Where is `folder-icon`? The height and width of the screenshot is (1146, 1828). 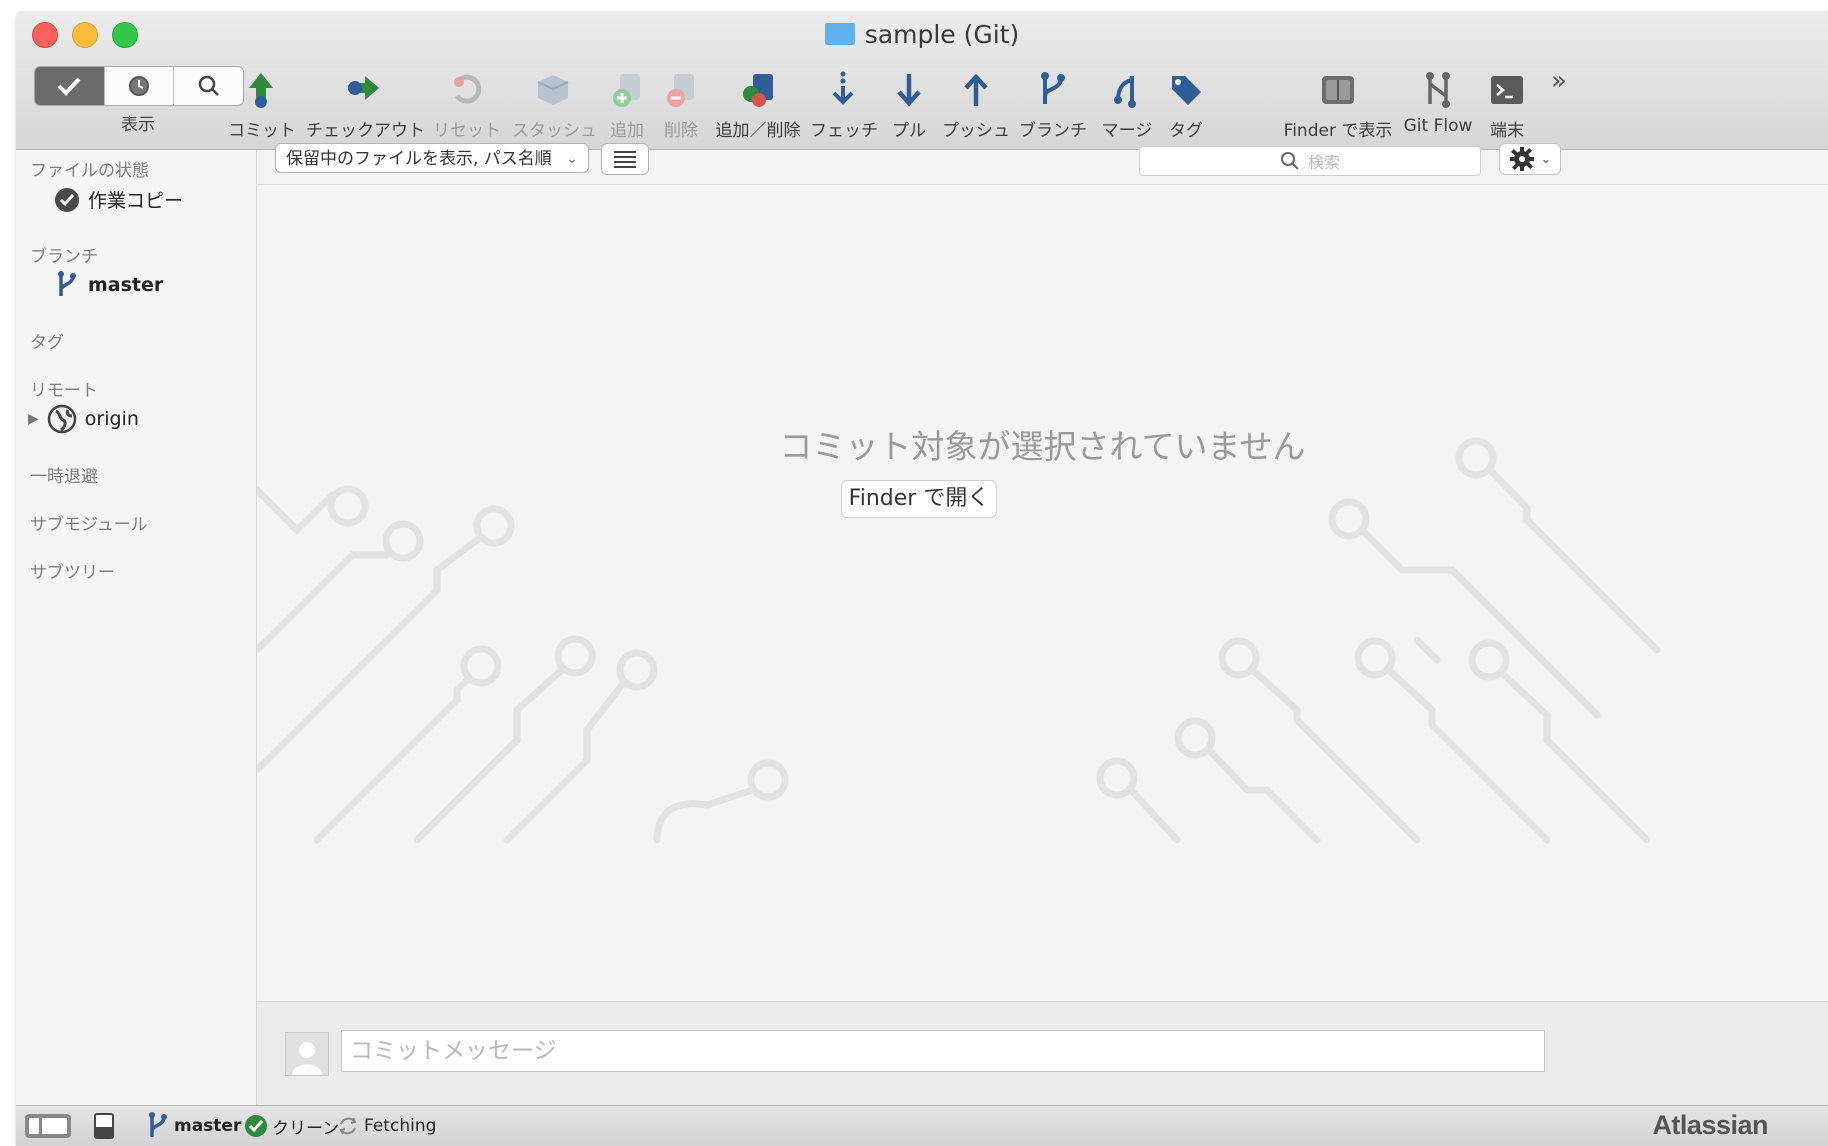 folder-icon is located at coordinates (839, 34).